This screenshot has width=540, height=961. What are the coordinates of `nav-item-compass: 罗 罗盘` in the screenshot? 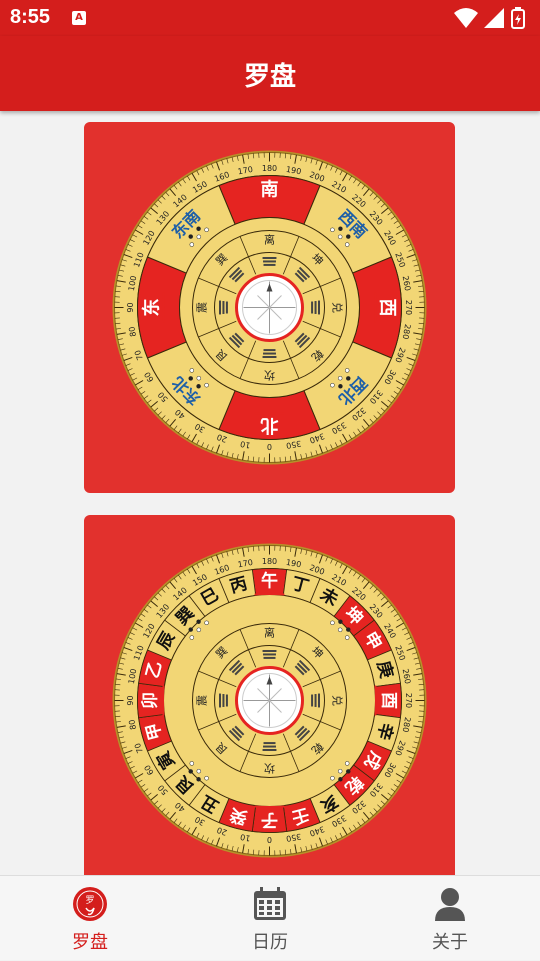 It's located at (90, 918).